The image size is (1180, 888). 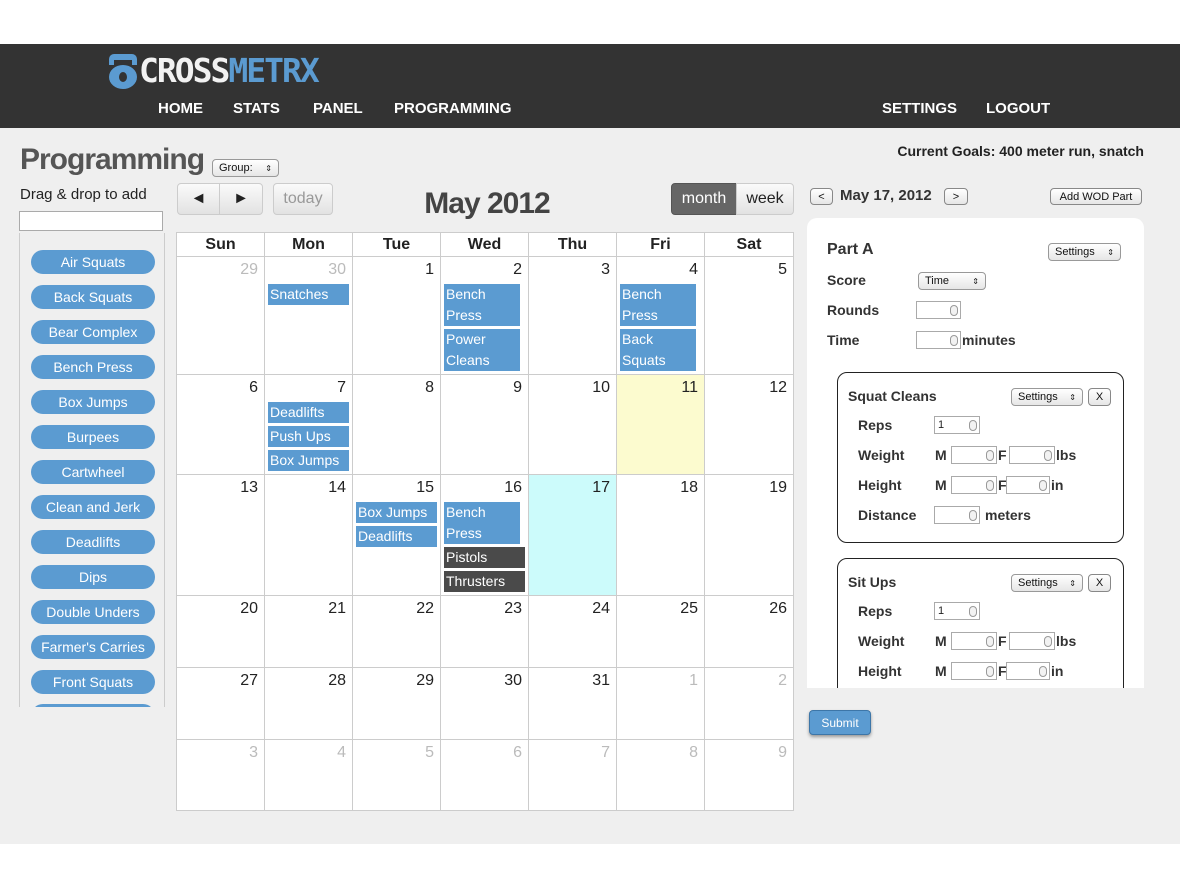 What do you see at coordinates (221, 704) in the screenshot?
I see `calendar-day-cell: 27` at bounding box center [221, 704].